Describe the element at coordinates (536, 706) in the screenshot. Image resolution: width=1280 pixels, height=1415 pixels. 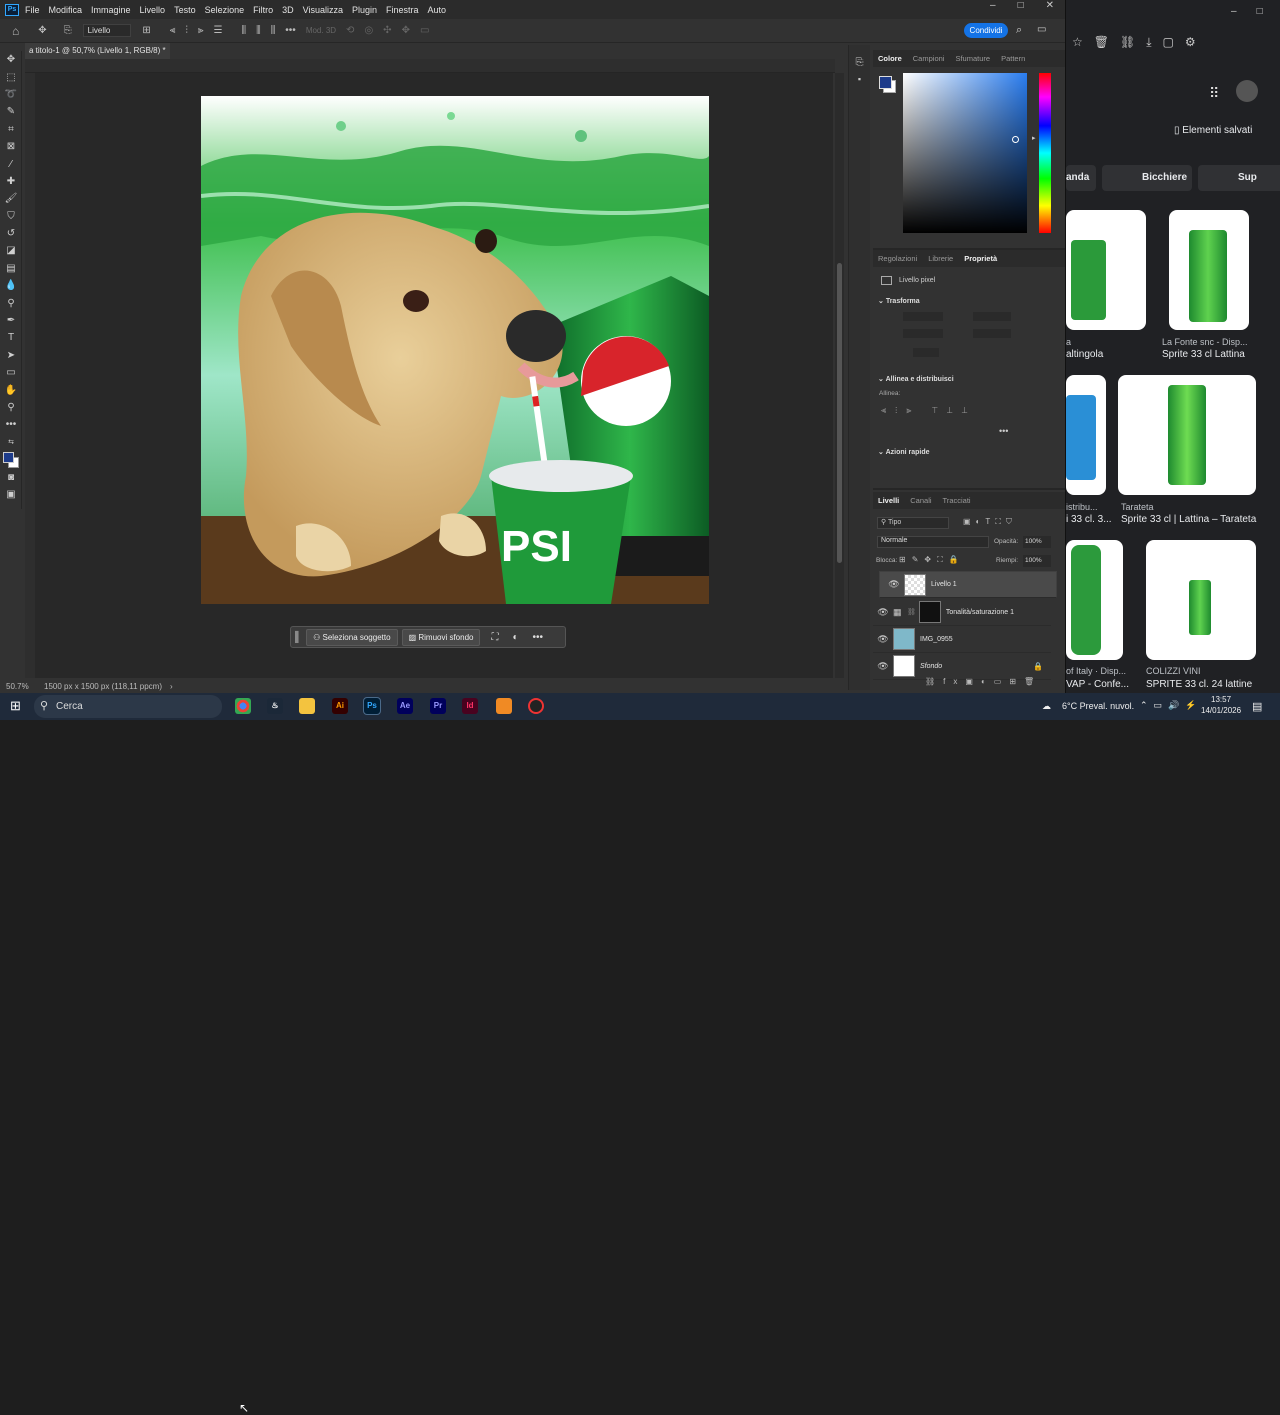
I see `app-icon` at that location.